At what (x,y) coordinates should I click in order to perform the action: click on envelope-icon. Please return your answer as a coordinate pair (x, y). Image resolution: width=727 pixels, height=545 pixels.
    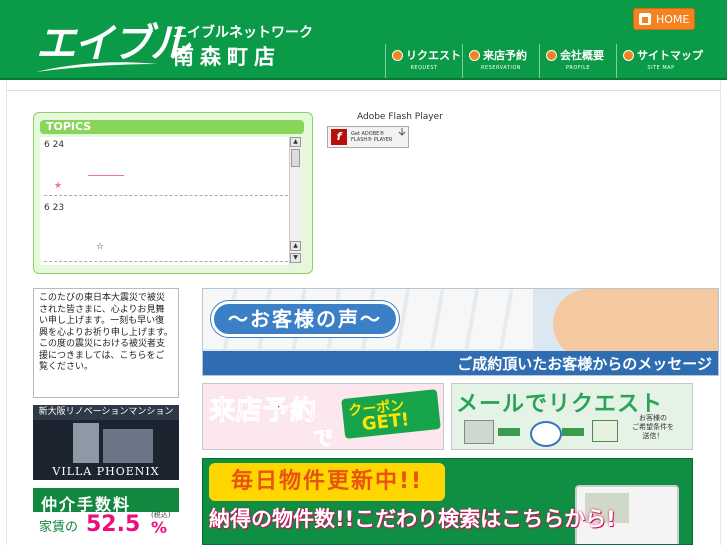
    Looking at the image, I should click on (546, 434).